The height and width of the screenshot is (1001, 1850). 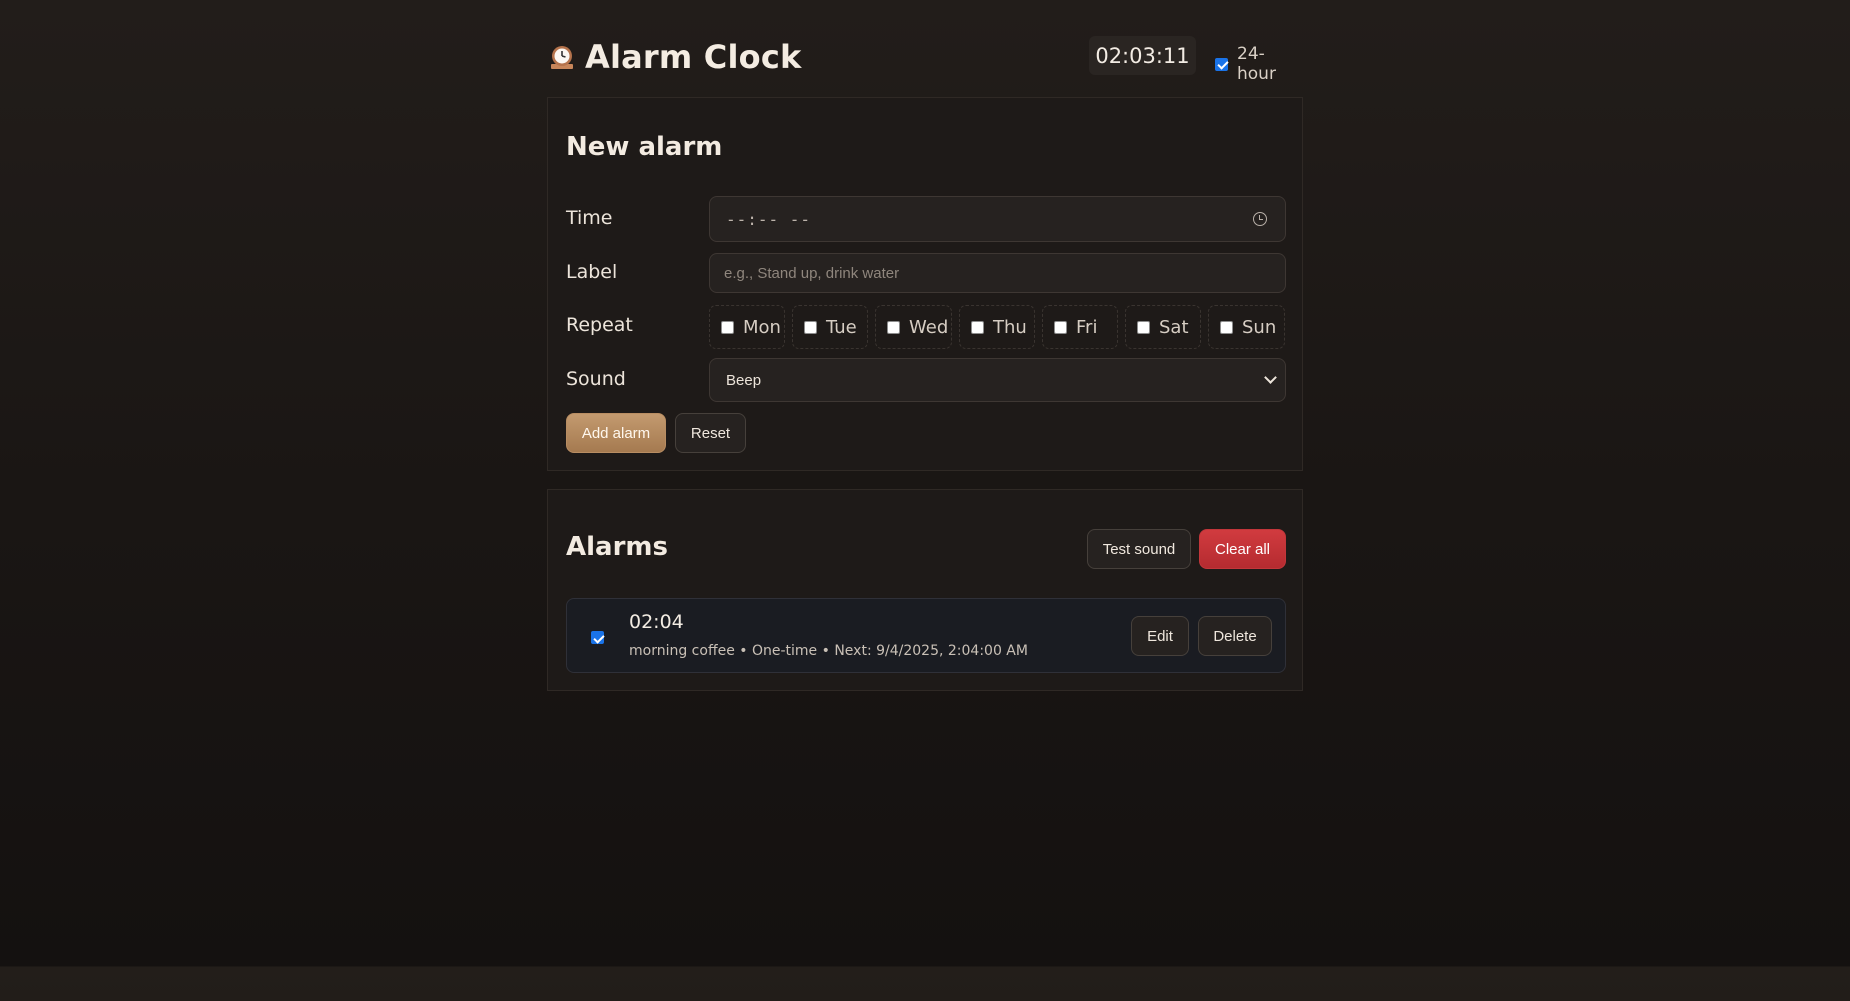 I want to click on alarms-heading: Alarms, so click(x=617, y=547).